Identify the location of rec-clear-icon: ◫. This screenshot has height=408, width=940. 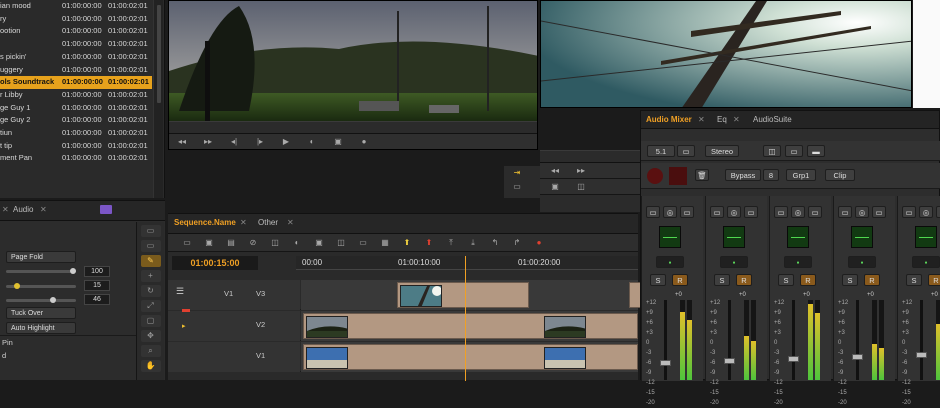
(581, 187).